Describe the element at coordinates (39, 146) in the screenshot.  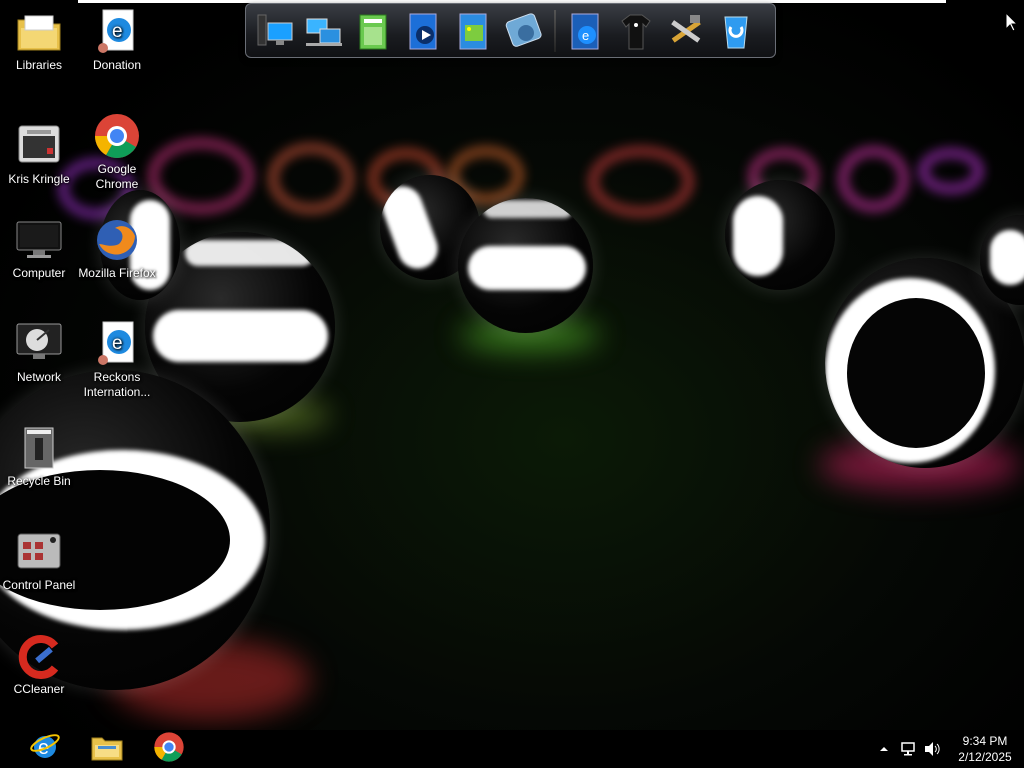
I see `kris-kringle-app-icon` at that location.